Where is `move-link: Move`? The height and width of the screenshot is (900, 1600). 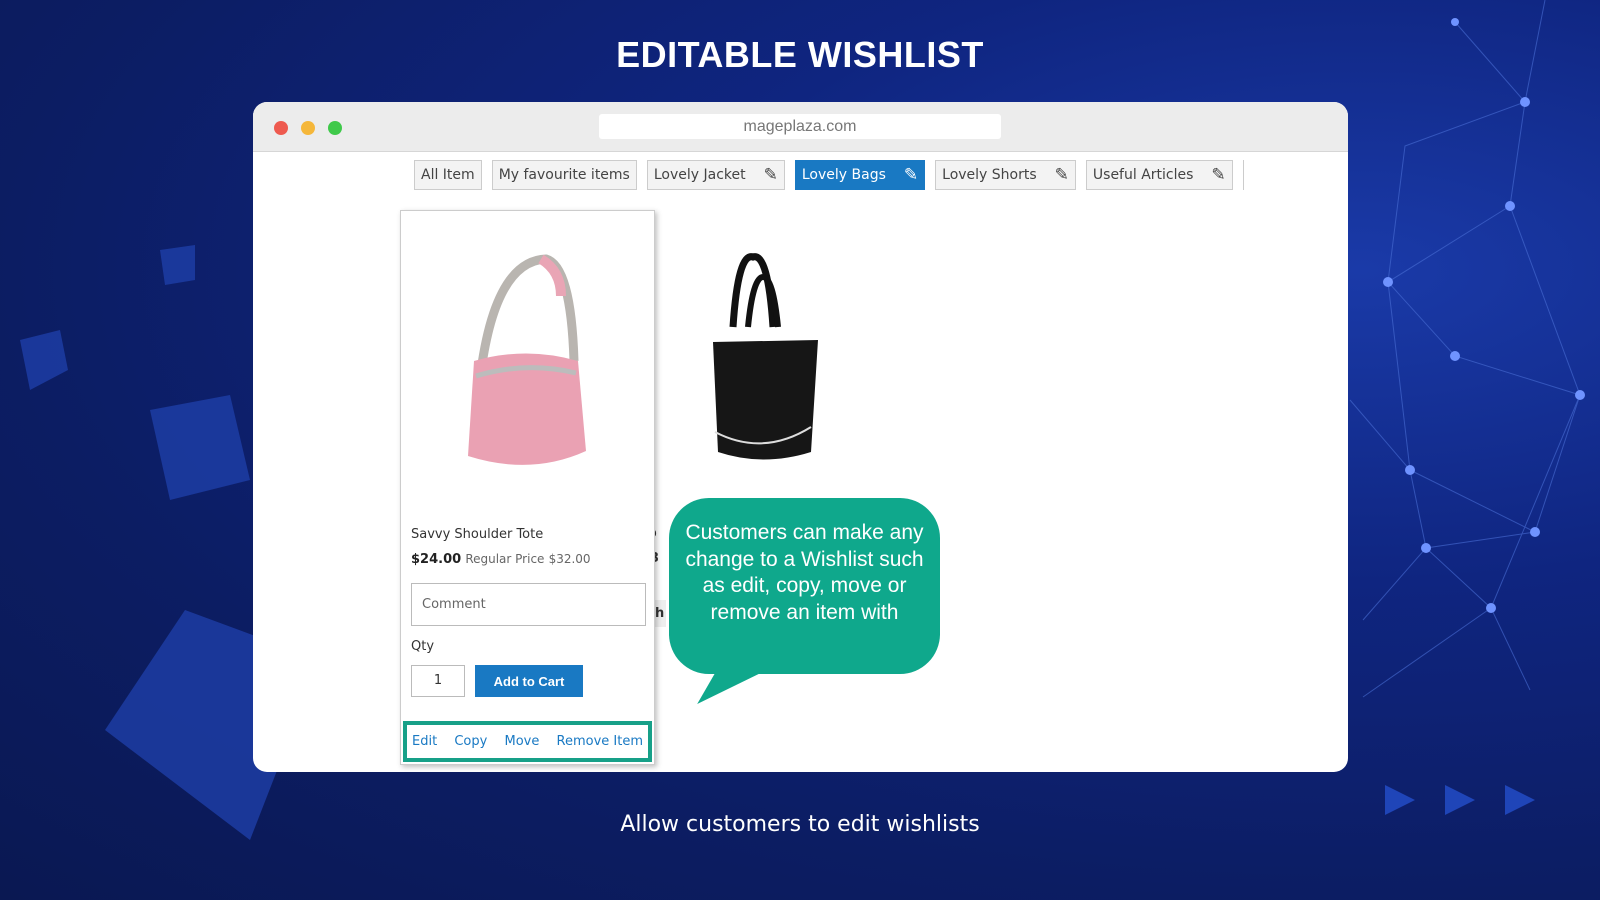
move-link: Move is located at coordinates (521, 741).